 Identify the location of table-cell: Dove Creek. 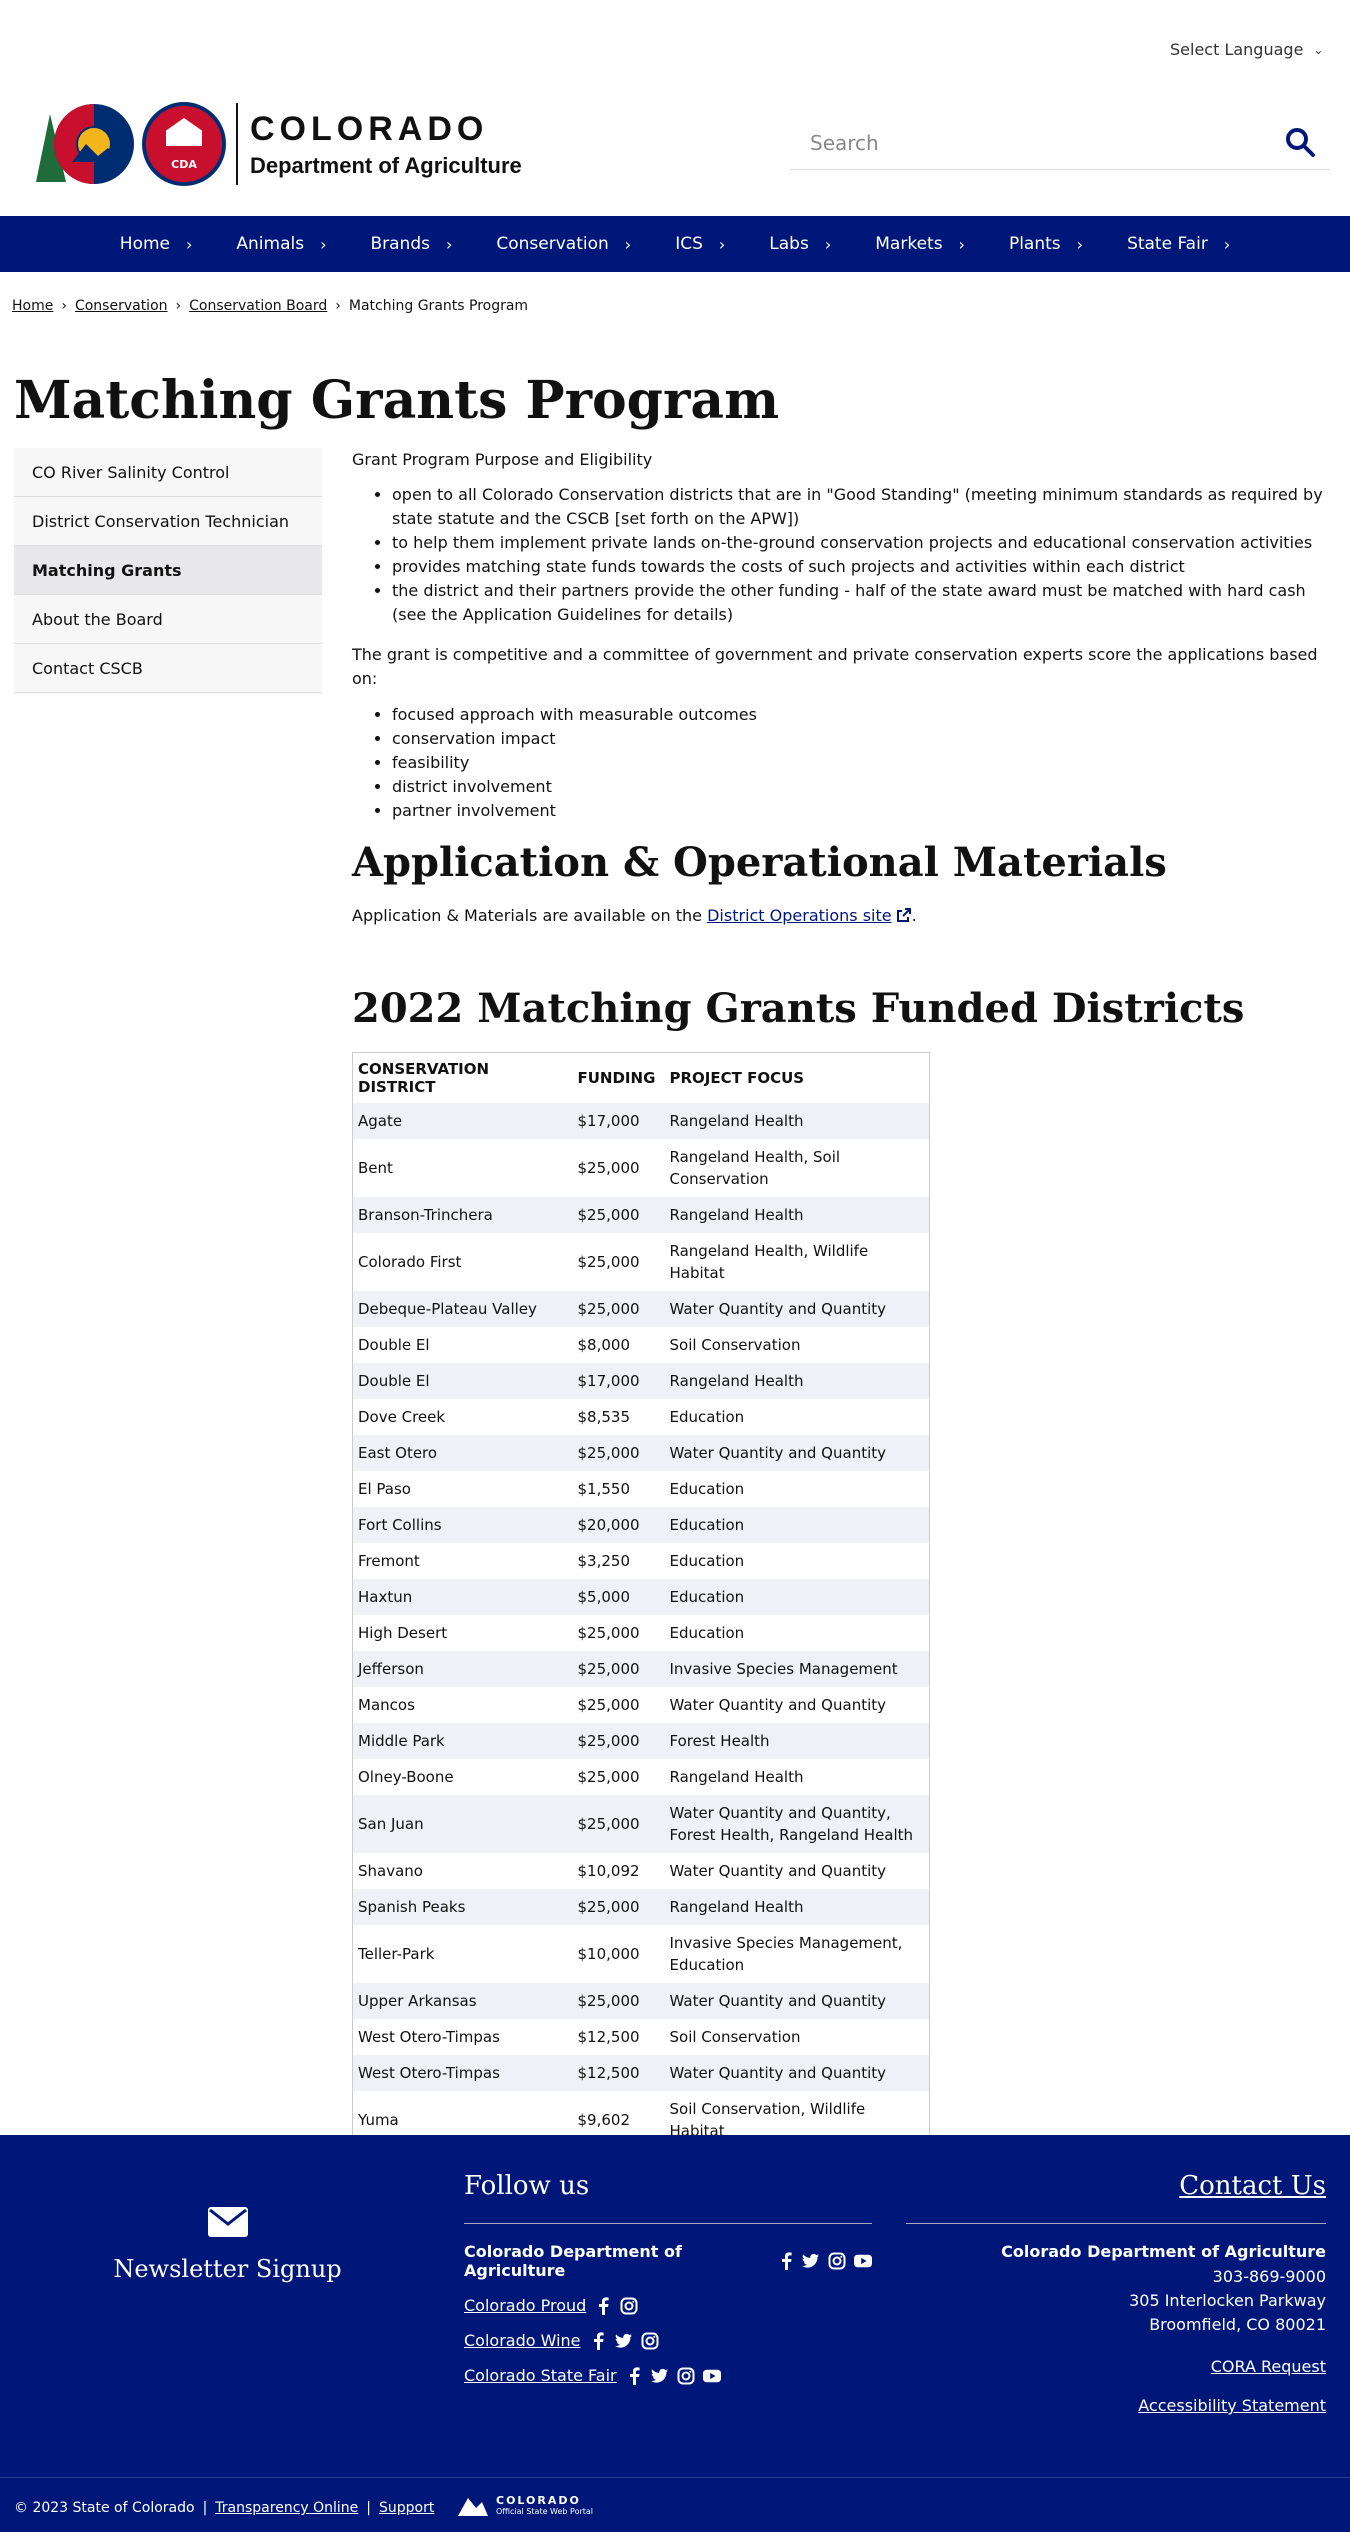
(462, 1417).